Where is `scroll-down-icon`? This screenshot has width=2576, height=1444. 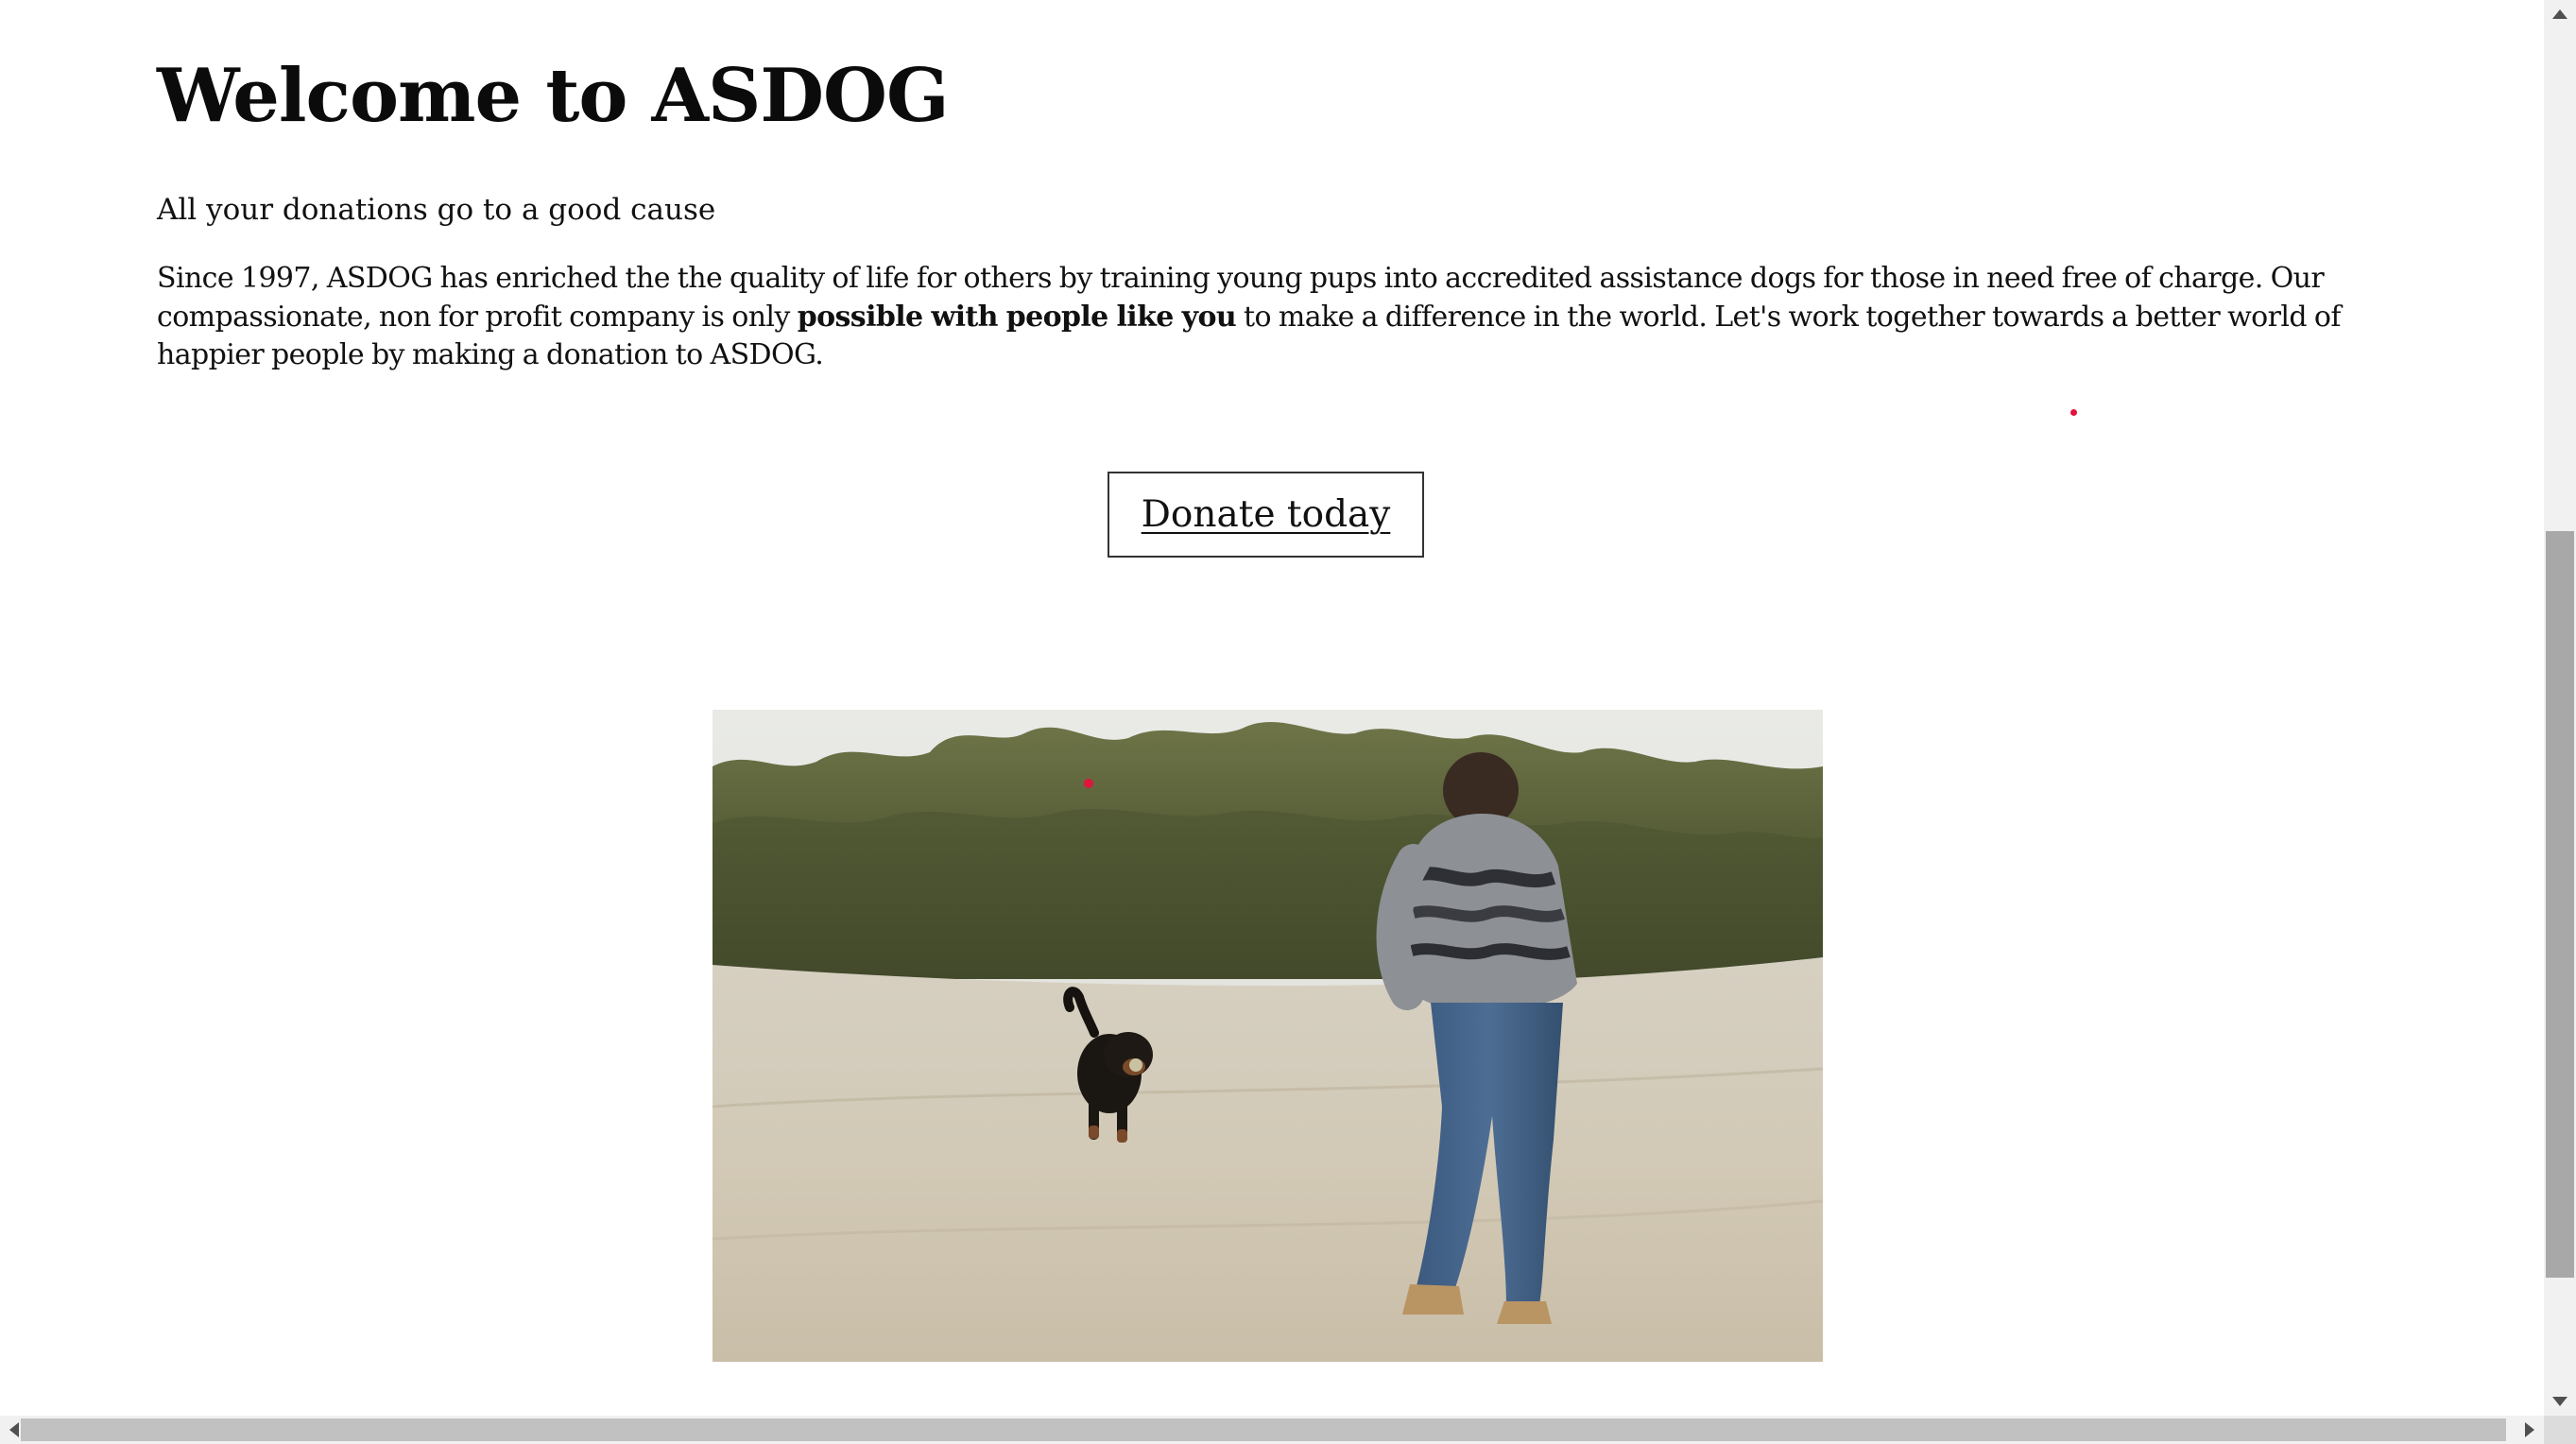 scroll-down-icon is located at coordinates (2560, 1402).